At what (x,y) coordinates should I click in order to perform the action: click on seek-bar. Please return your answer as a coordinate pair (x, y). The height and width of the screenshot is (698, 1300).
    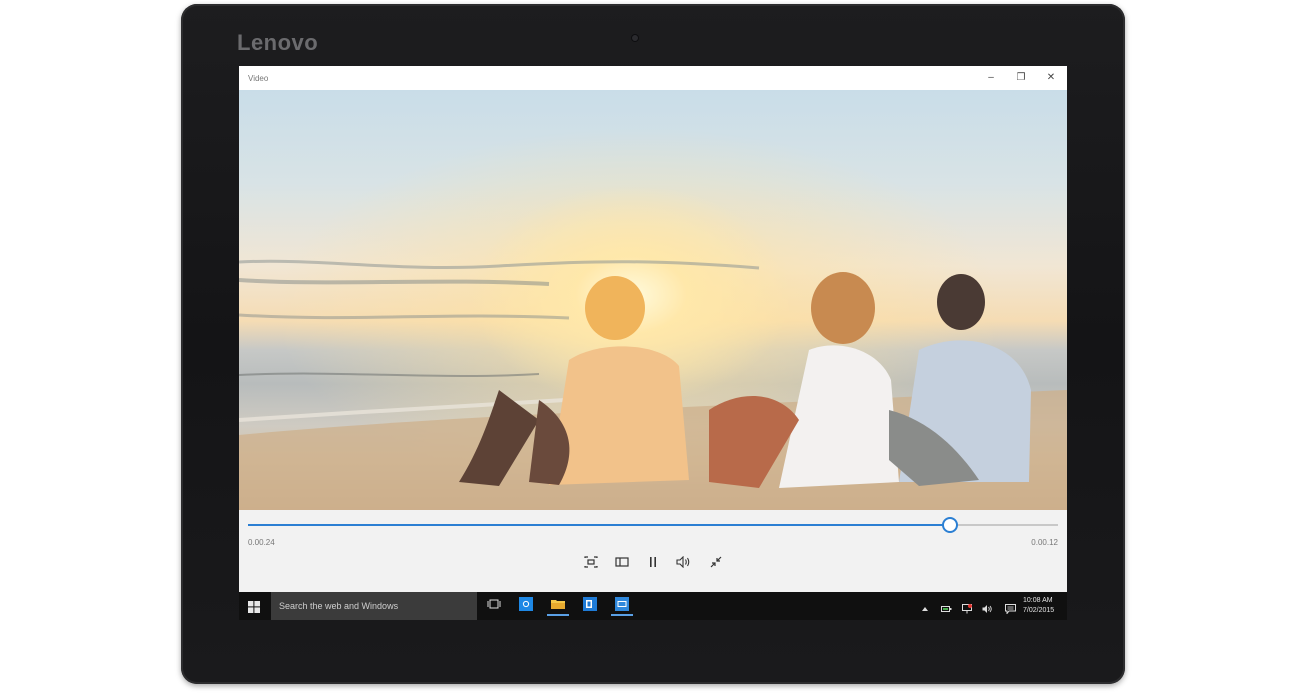
    Looking at the image, I should click on (653, 525).